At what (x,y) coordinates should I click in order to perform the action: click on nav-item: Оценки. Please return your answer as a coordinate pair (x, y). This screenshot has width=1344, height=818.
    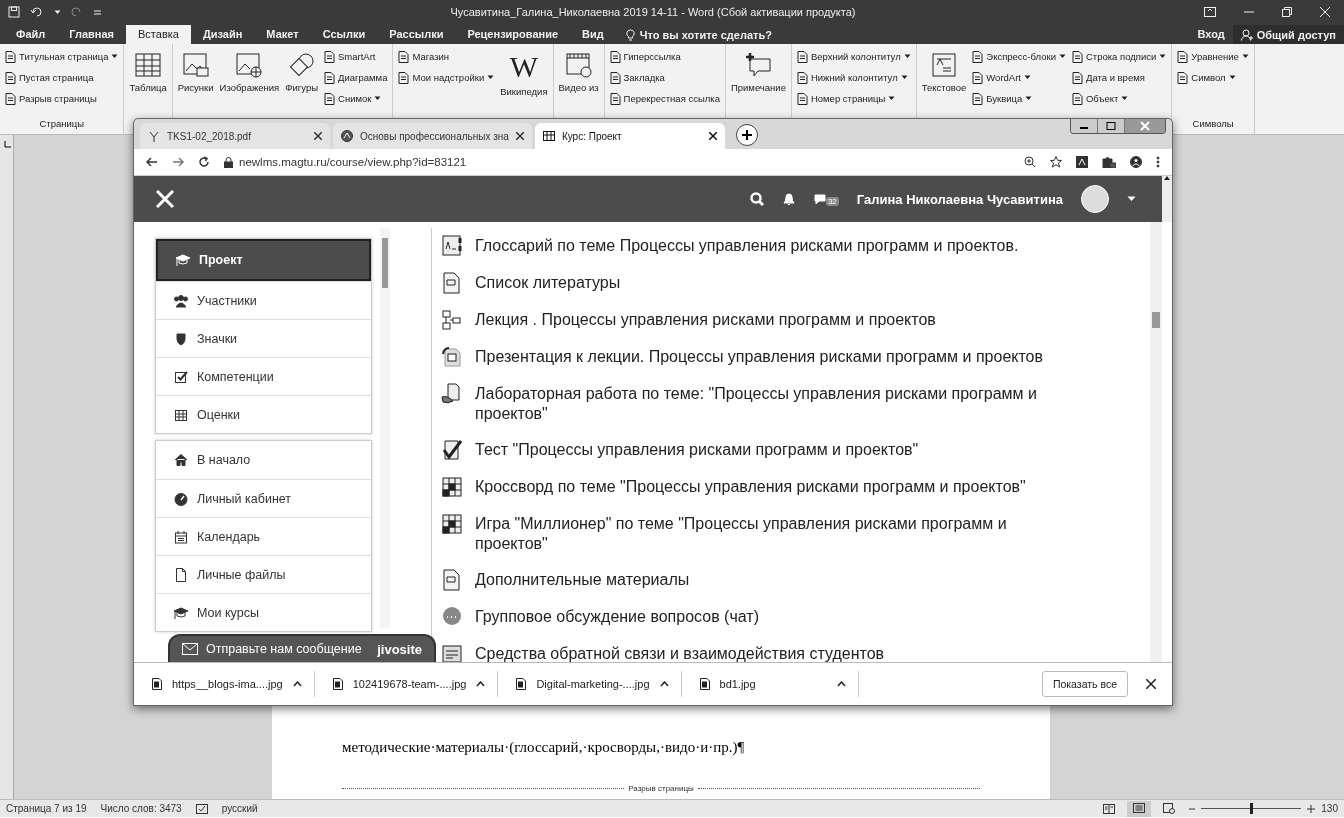
    Looking at the image, I should click on (263, 414).